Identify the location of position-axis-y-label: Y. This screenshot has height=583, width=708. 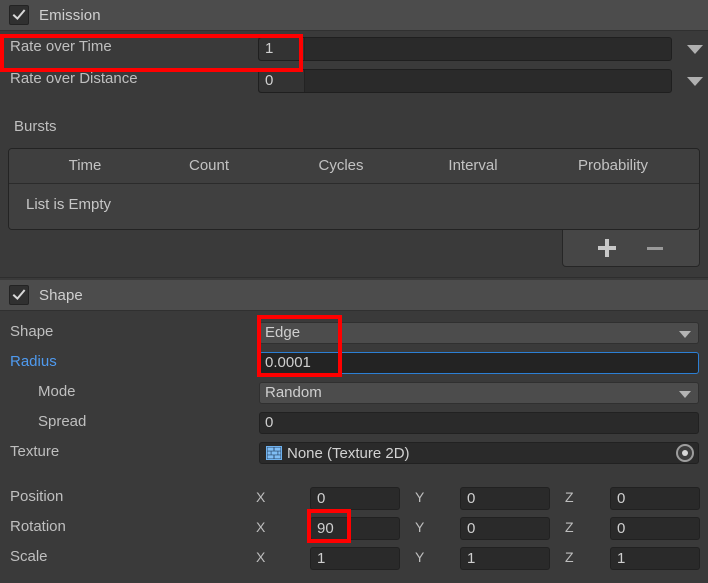
(420, 497).